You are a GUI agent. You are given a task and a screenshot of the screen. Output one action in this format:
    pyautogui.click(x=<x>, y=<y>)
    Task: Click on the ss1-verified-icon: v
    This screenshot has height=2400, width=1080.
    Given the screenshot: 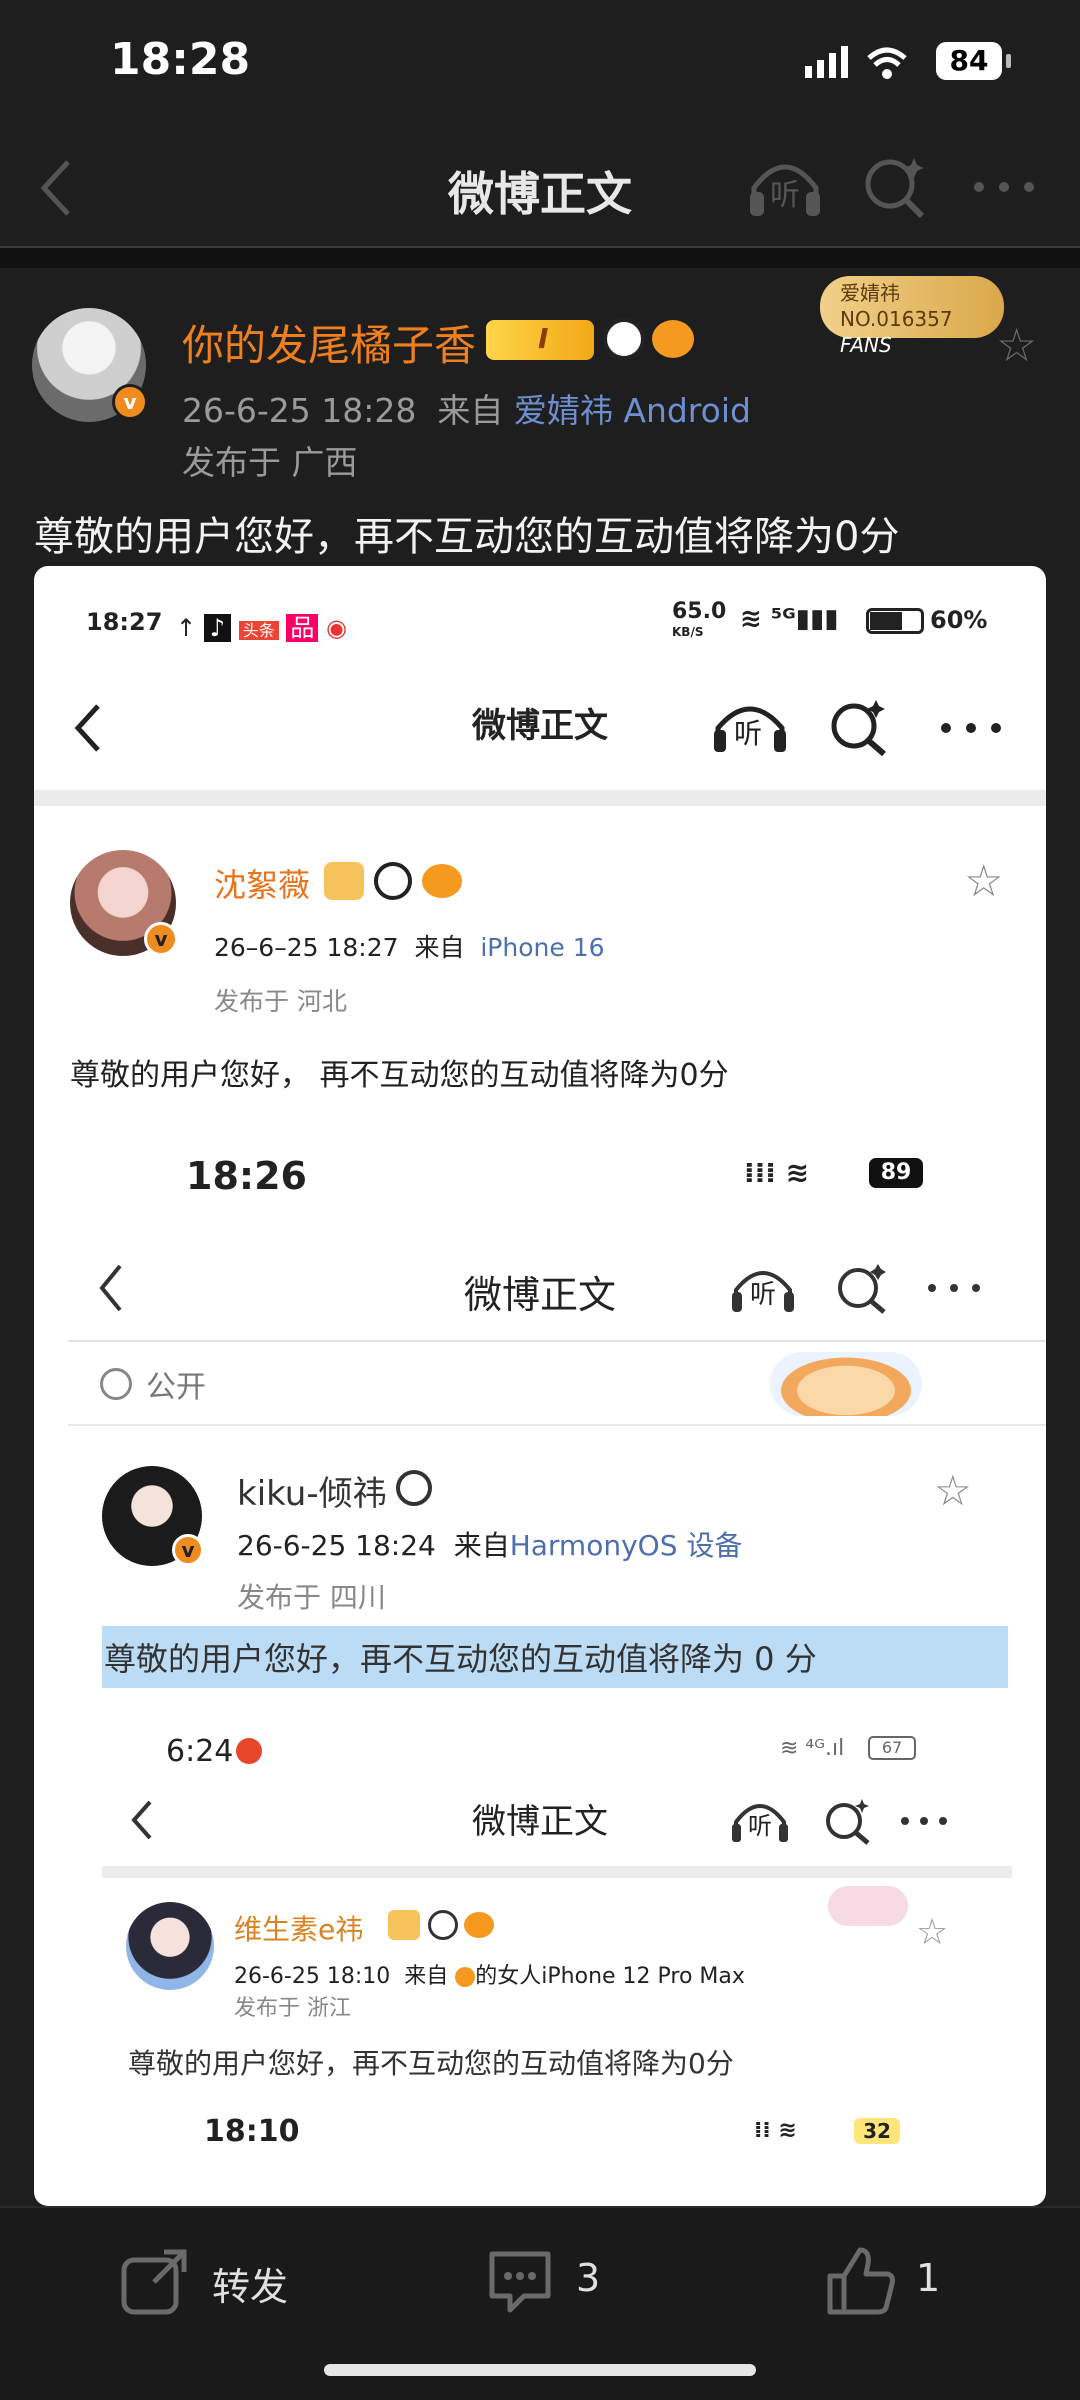 What is the action you would take?
    pyautogui.click(x=161, y=939)
    